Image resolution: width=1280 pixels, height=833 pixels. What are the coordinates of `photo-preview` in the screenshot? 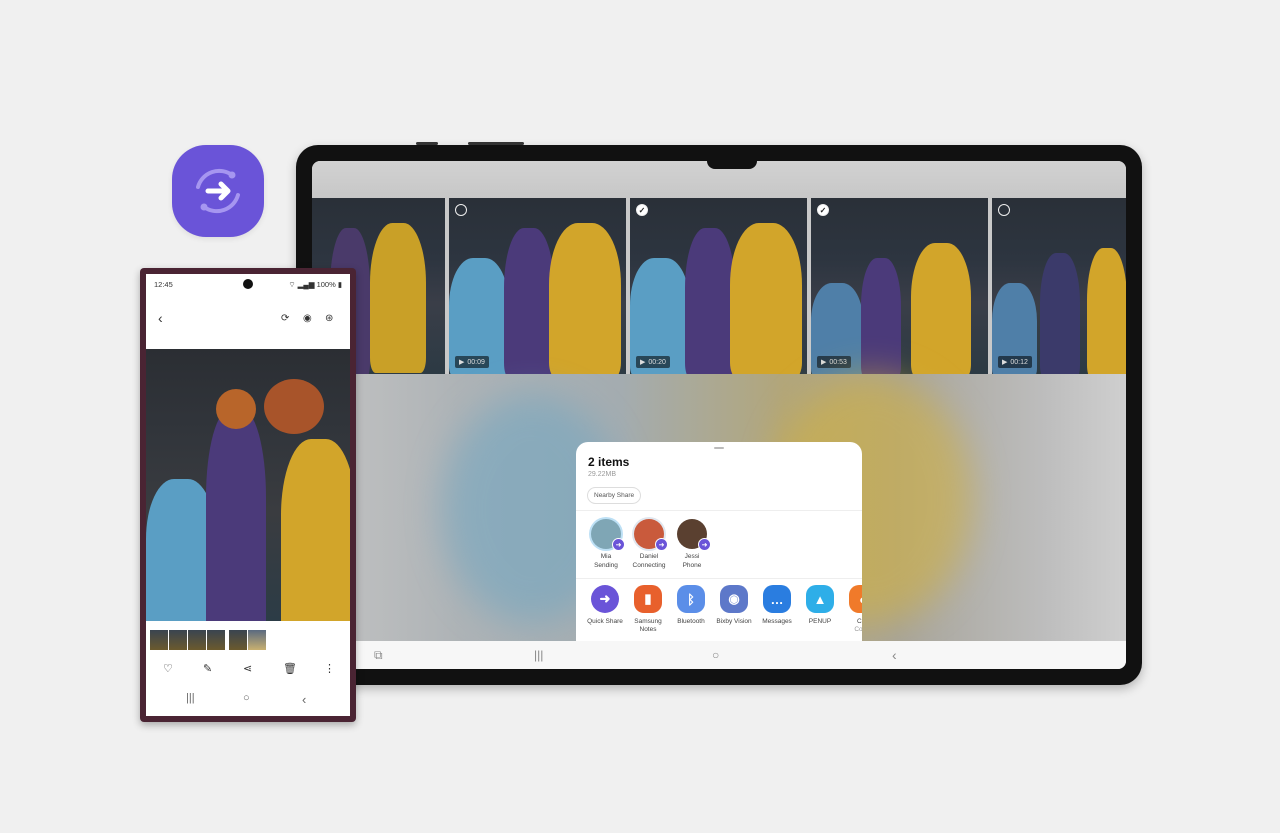 It's located at (248, 485).